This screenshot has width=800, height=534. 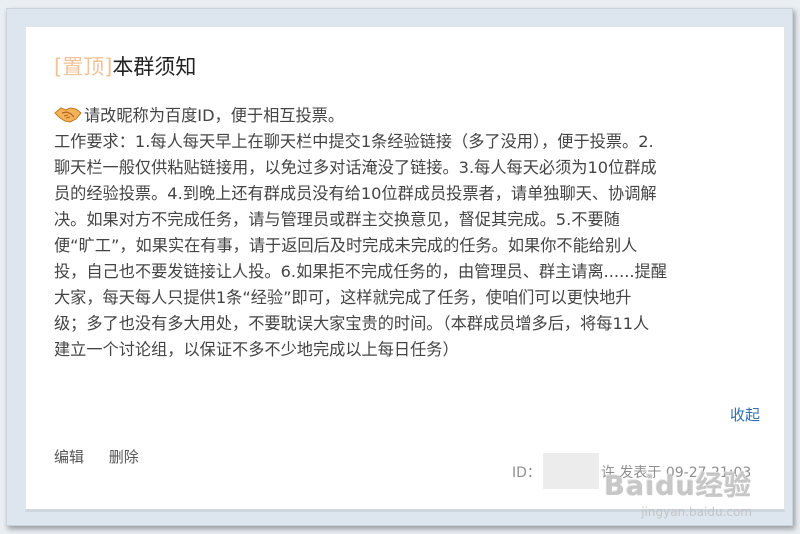 What do you see at coordinates (124, 457) in the screenshot?
I see `delete-button: 删除` at bounding box center [124, 457].